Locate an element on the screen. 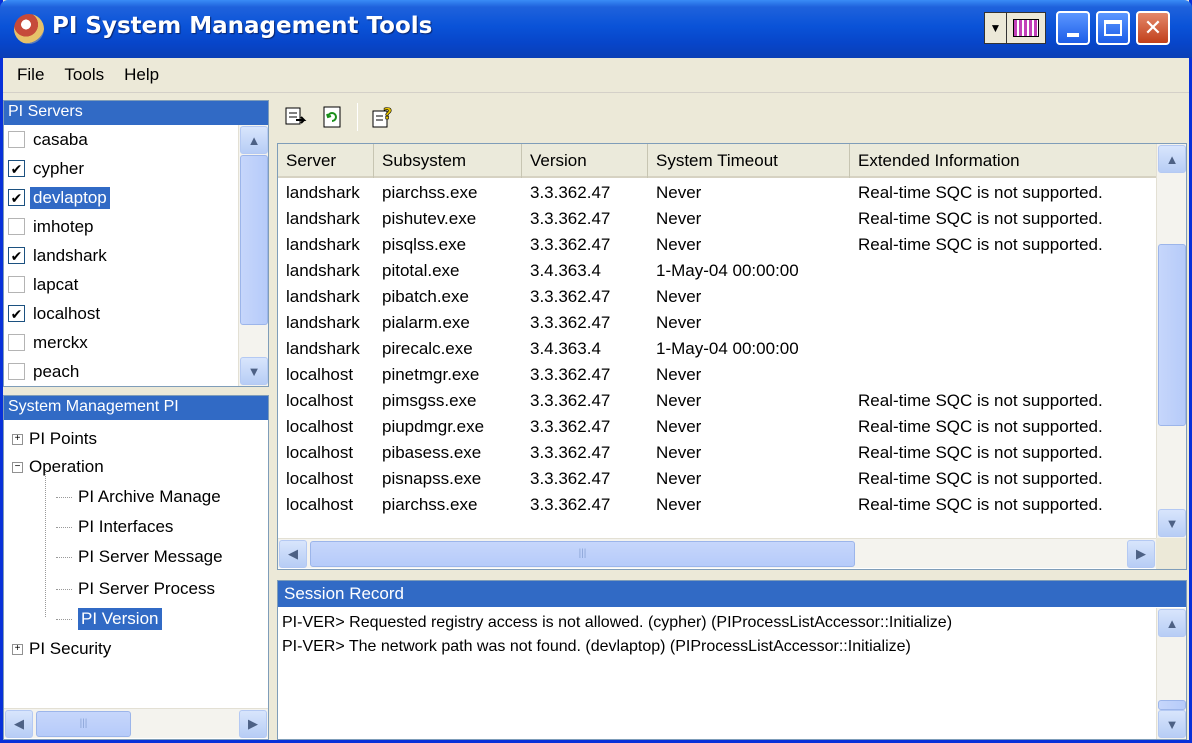  column-header: Server is located at coordinates (326, 161).